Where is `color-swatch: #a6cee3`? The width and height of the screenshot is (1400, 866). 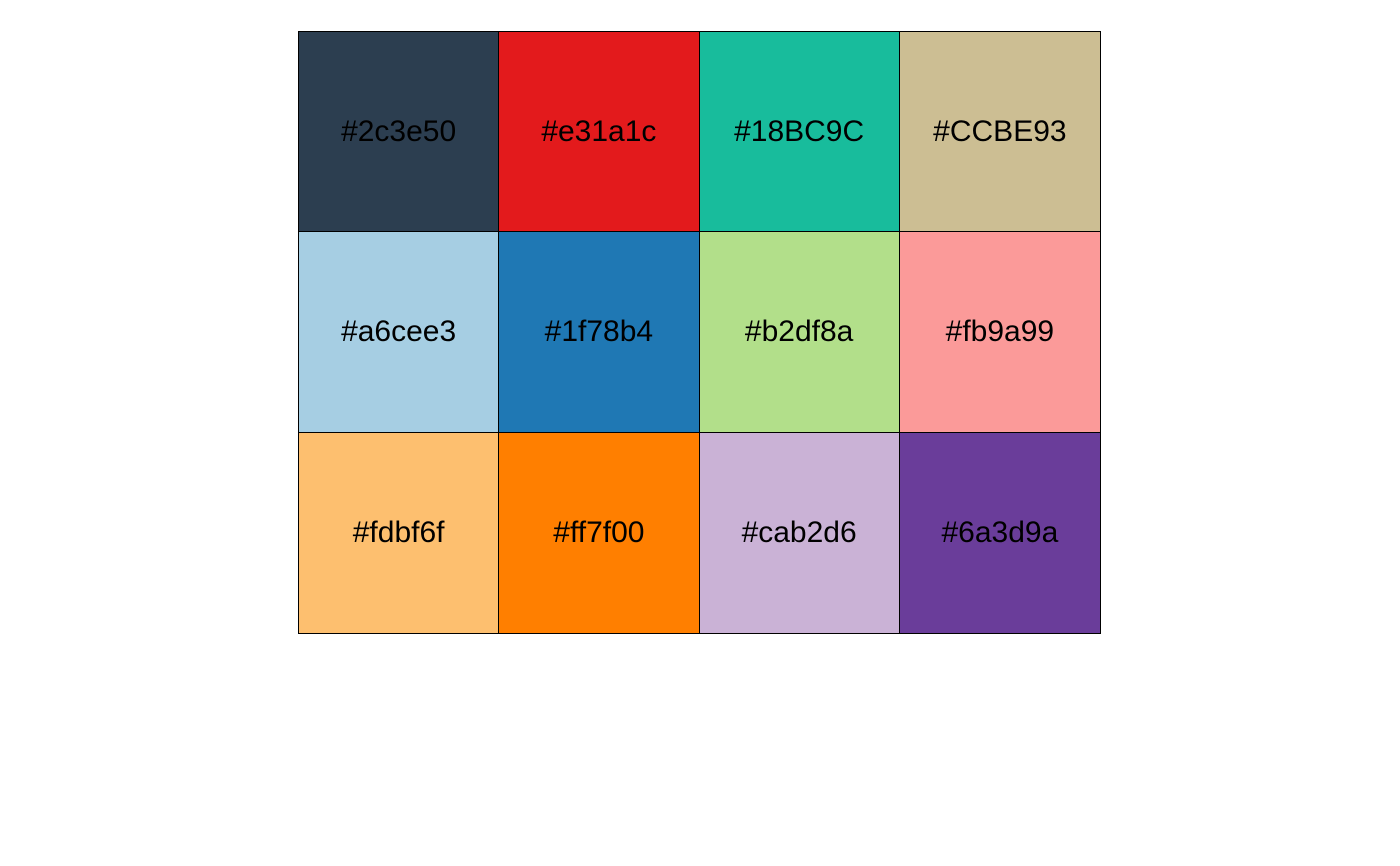 color-swatch: #a6cee3 is located at coordinates (399, 332).